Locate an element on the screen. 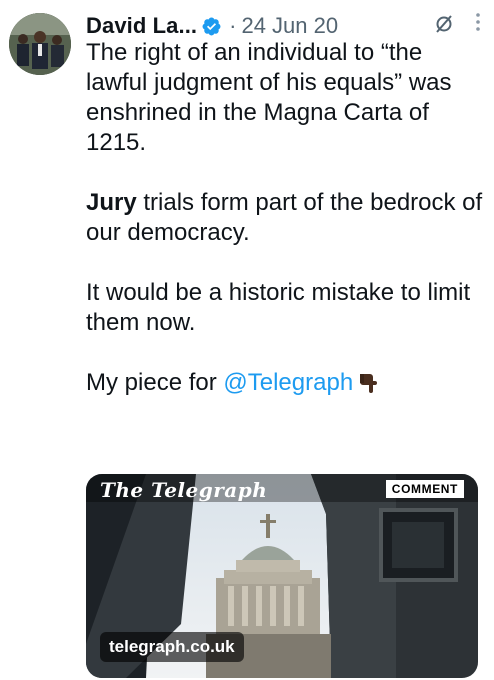  tweet-date: 24 Jun 20 is located at coordinates (289, 26).